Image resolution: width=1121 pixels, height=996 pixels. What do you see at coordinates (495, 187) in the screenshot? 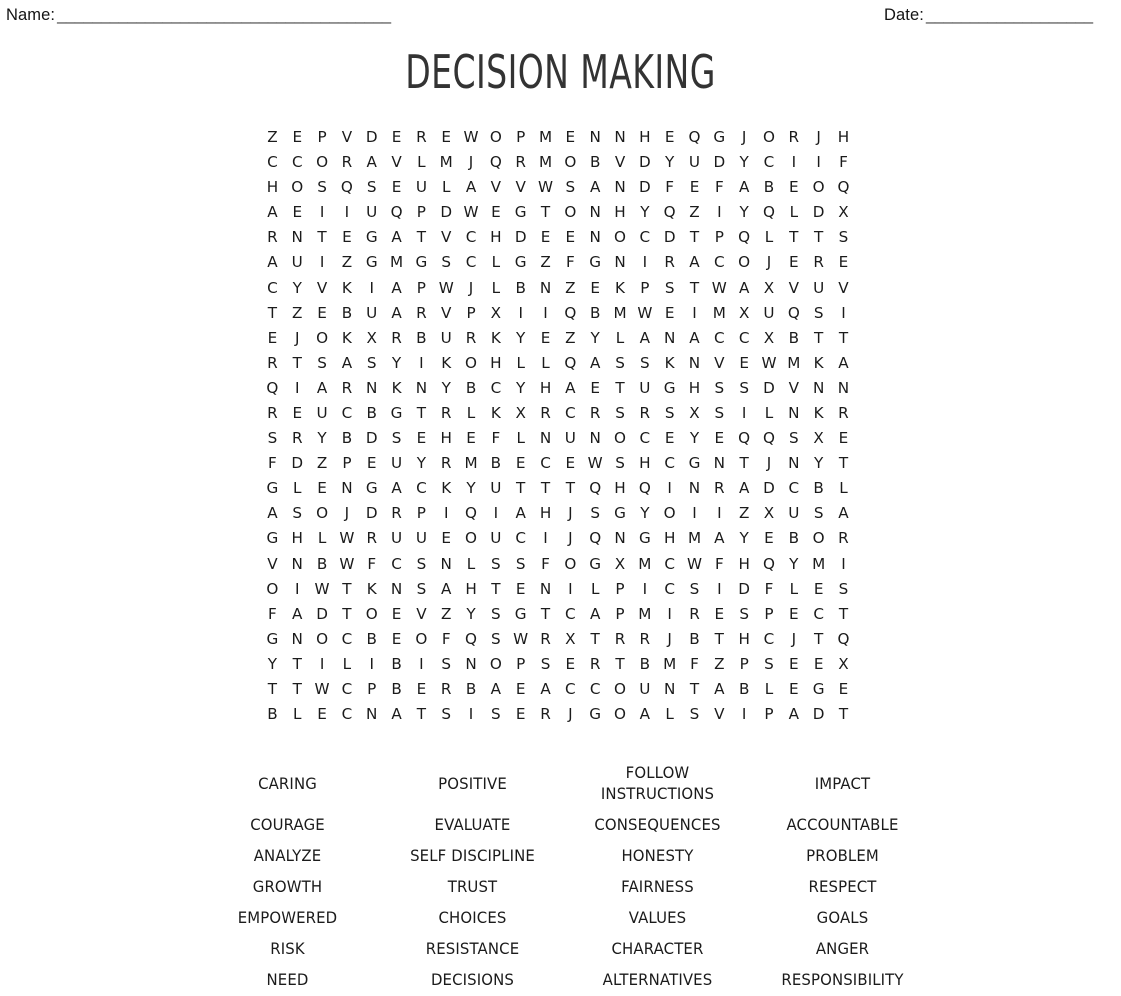
I see `grid-cell: V` at bounding box center [495, 187].